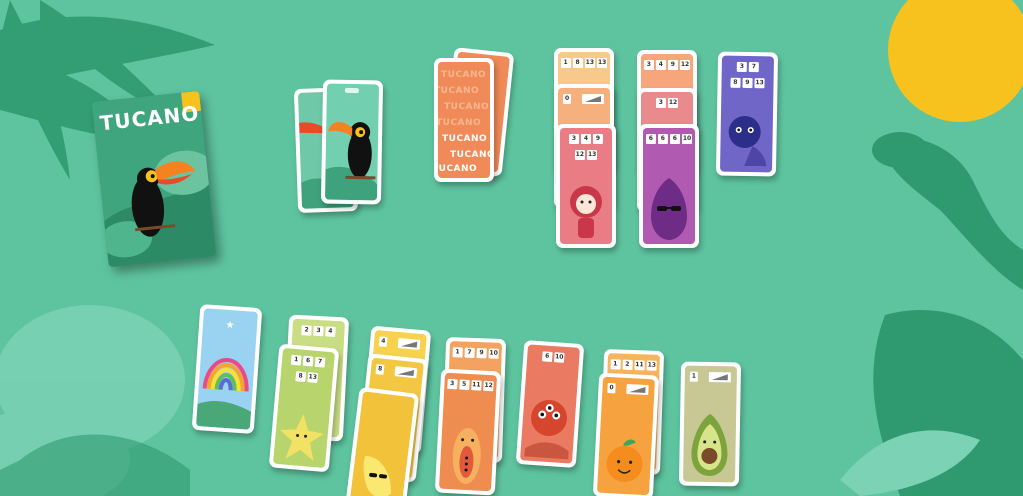 The image size is (1023, 496). I want to click on avocado-character, so click(709, 445).